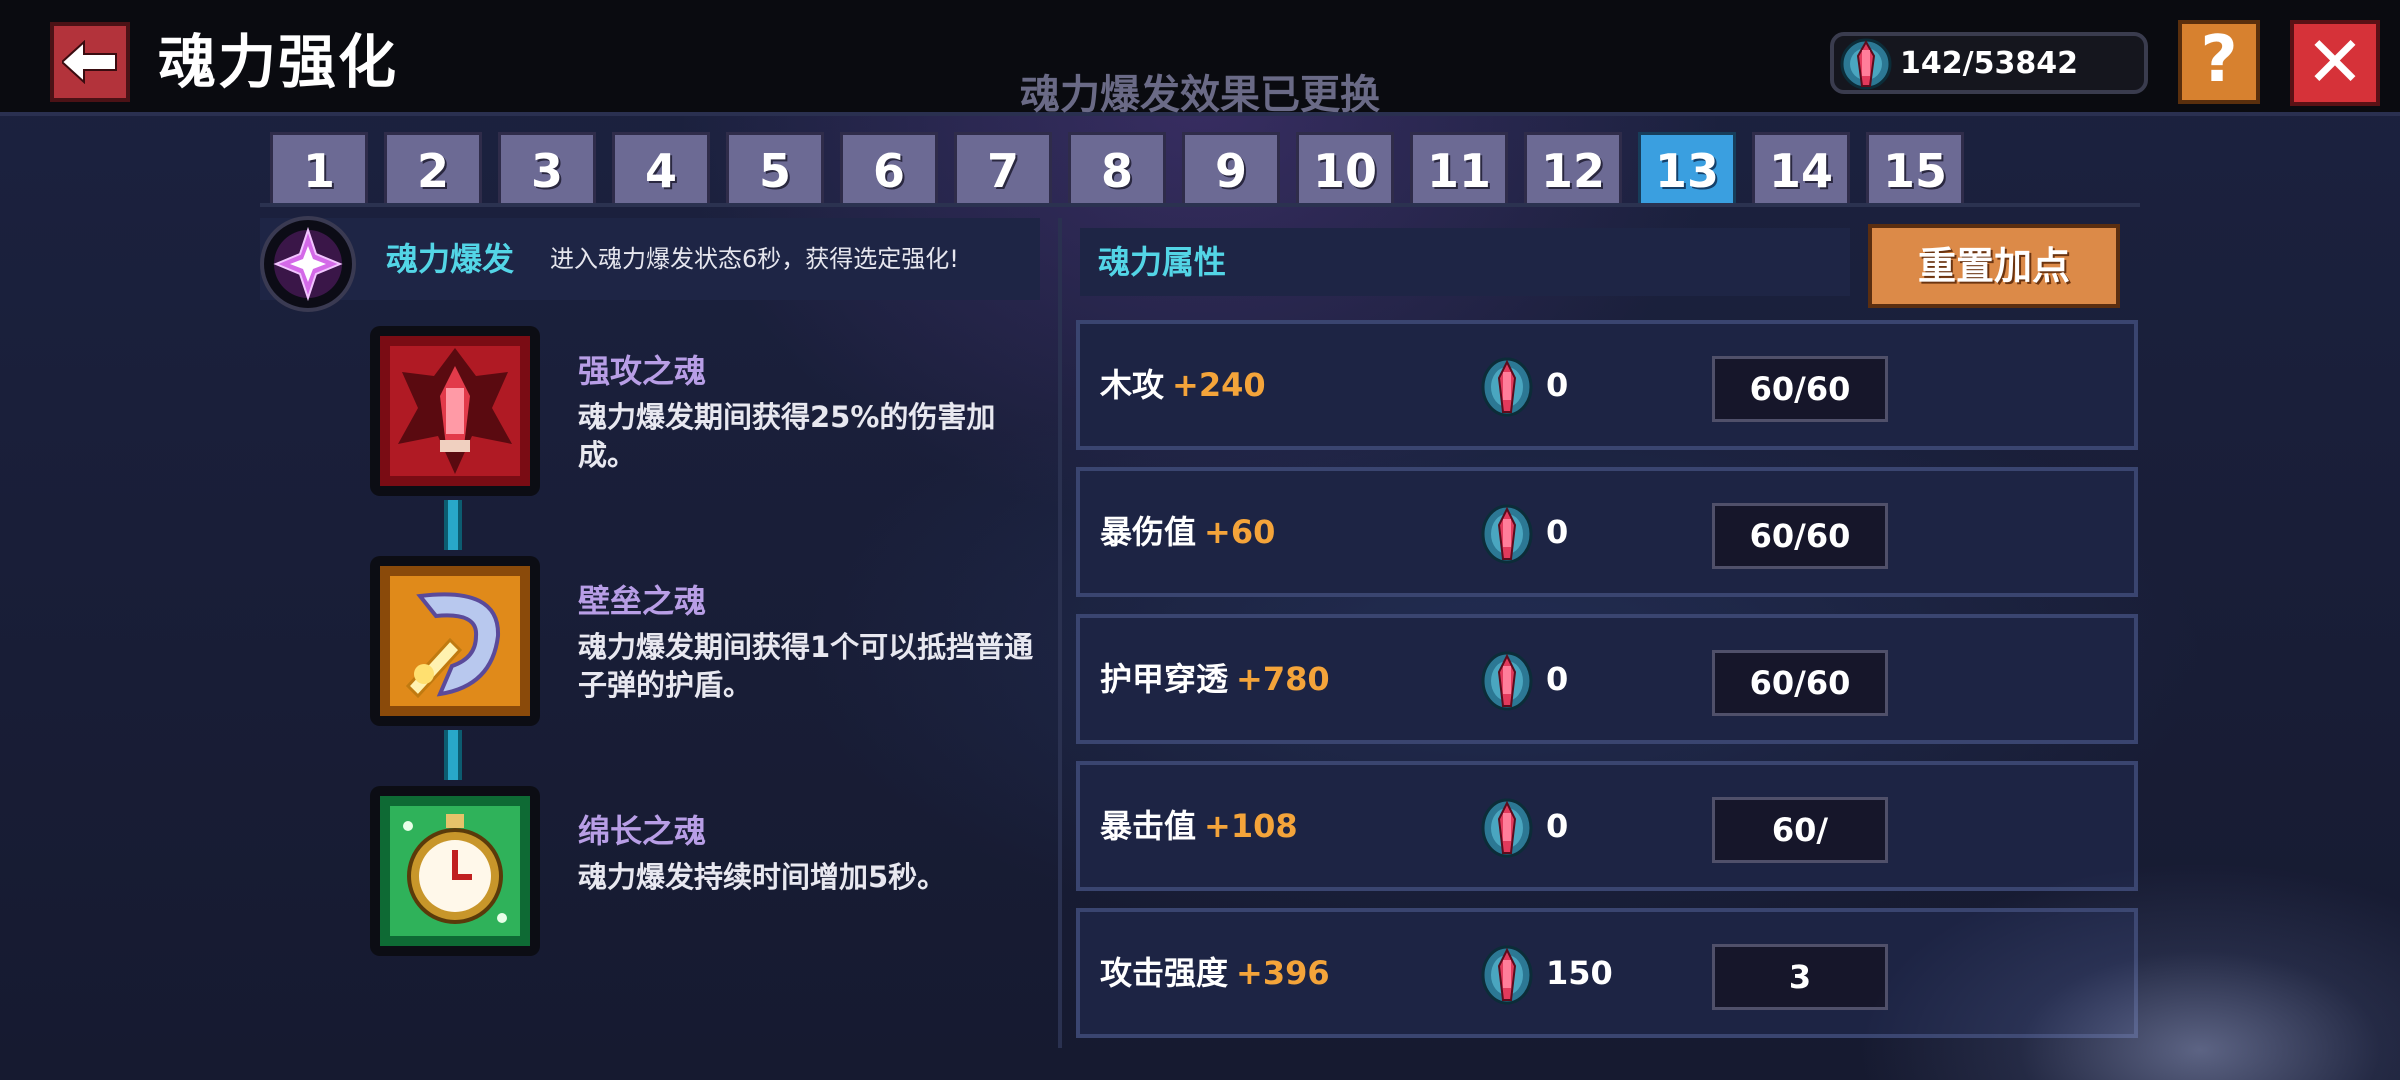  Describe the element at coordinates (642, 371) in the screenshot. I see `soul-name: 强攻之魂` at that location.